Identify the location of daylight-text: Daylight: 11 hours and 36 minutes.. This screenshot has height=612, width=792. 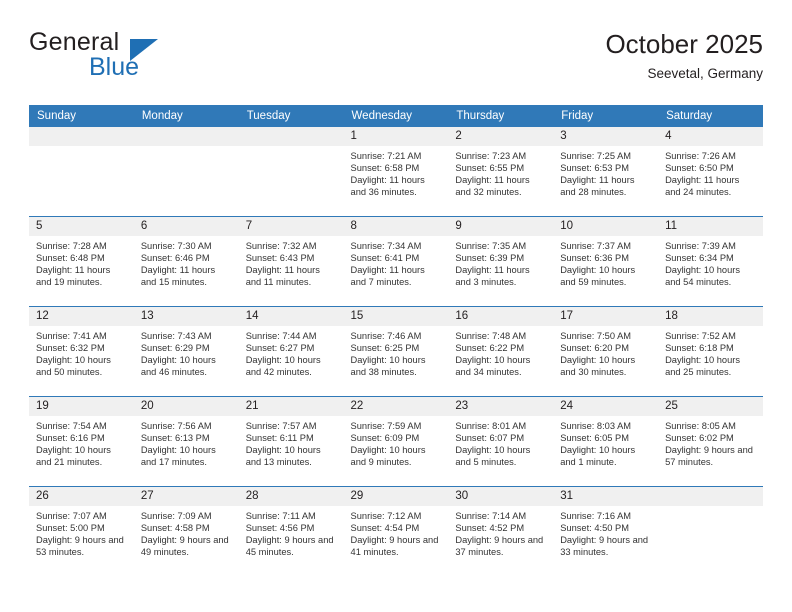
(387, 186).